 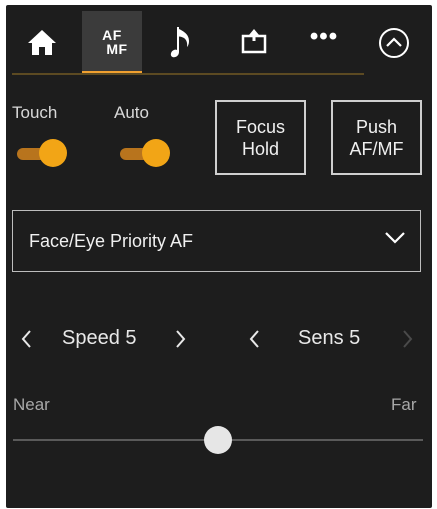 I want to click on near-label: Near, so click(x=31, y=404).